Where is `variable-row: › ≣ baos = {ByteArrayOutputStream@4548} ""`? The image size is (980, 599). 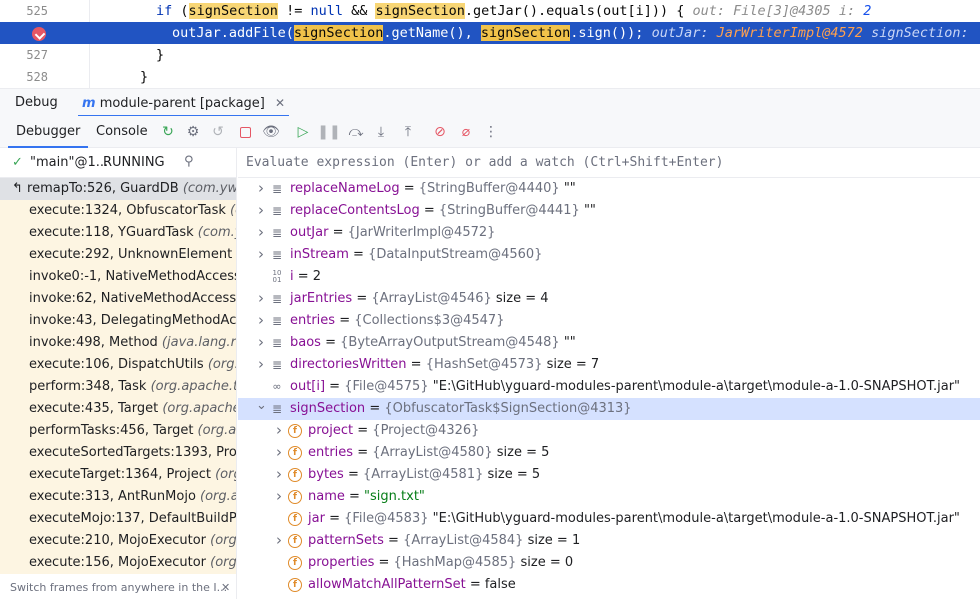 variable-row: › ≣ baos = {ByteArrayOutputStream@4548} "" is located at coordinates (609, 343).